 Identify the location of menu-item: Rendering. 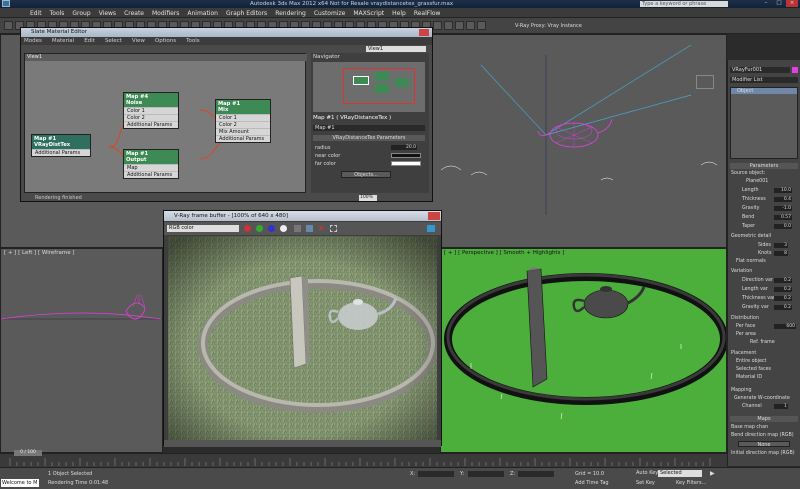
(290, 13).